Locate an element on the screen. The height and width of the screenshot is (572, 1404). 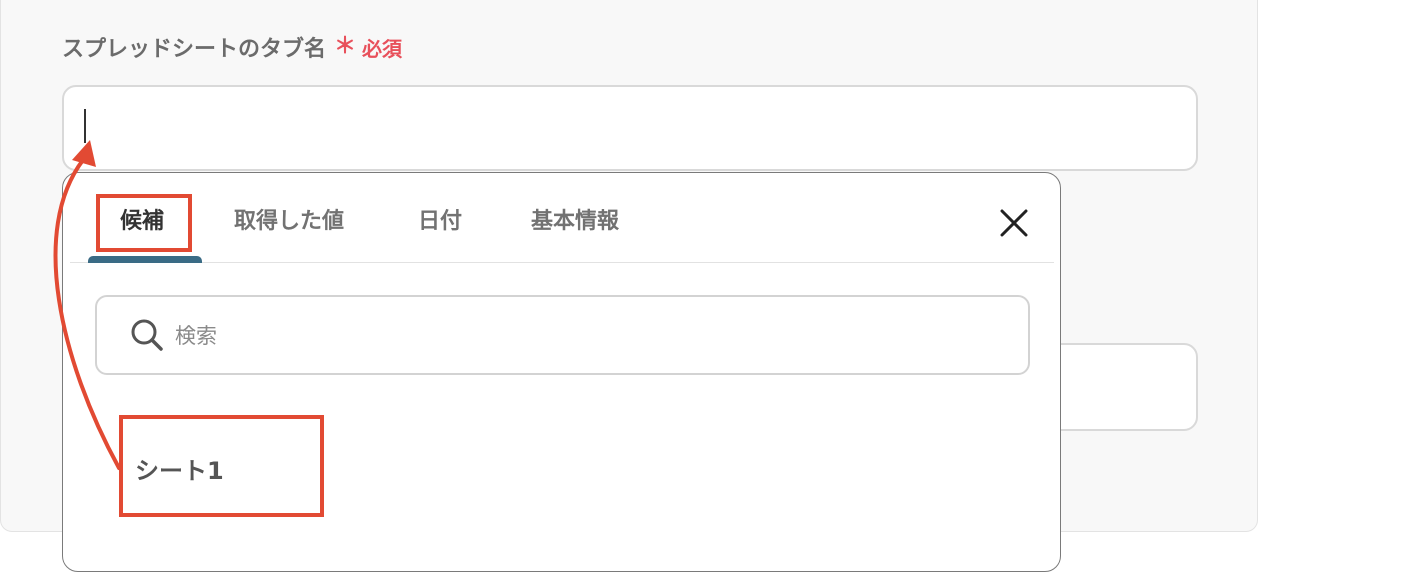
tab-basic-info: 基本情報 is located at coordinates (575, 219).